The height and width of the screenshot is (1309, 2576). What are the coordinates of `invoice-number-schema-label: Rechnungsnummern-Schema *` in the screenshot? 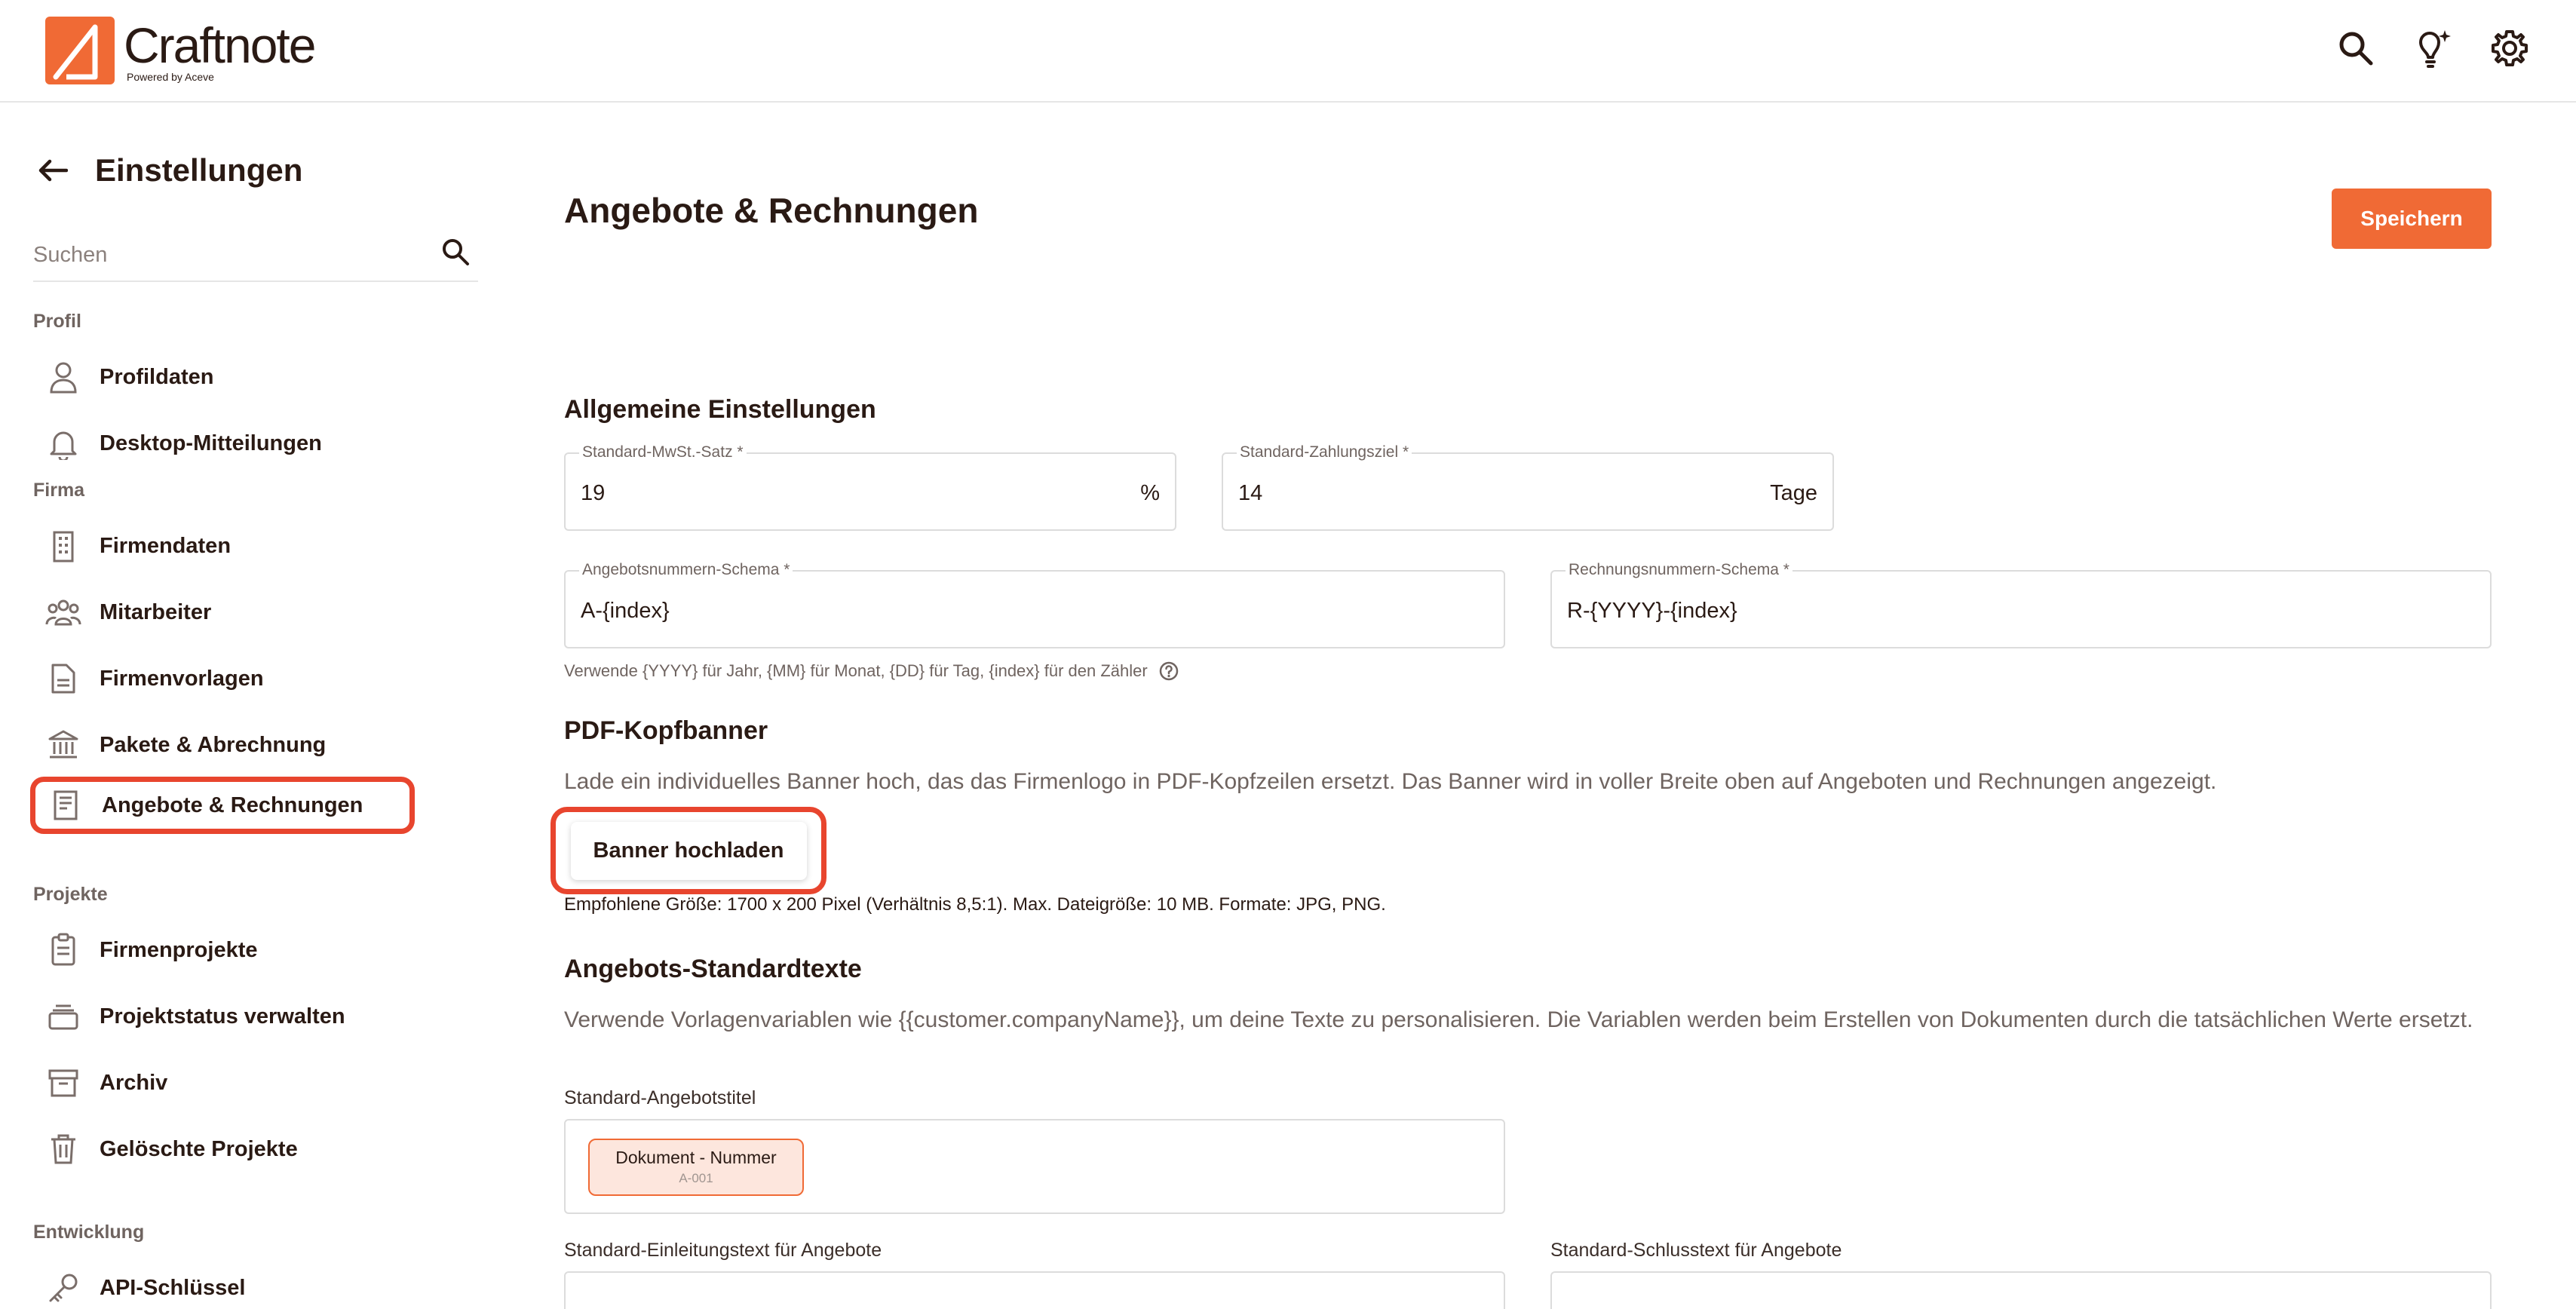 It's located at (1679, 570).